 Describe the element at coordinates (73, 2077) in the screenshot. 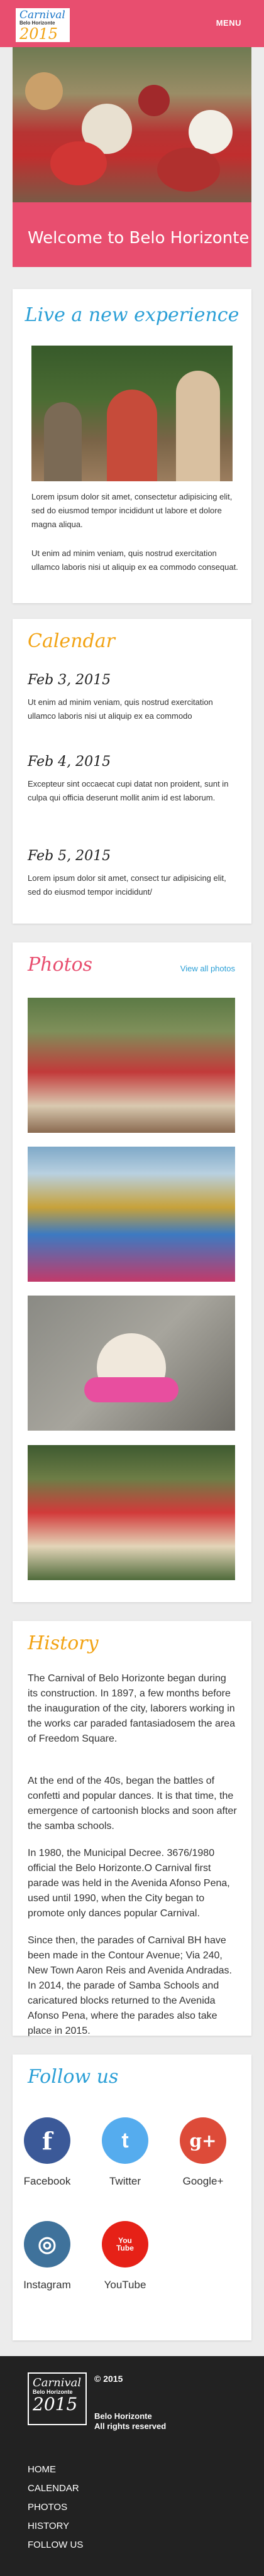

I see `follow-title: Follow us` at that location.